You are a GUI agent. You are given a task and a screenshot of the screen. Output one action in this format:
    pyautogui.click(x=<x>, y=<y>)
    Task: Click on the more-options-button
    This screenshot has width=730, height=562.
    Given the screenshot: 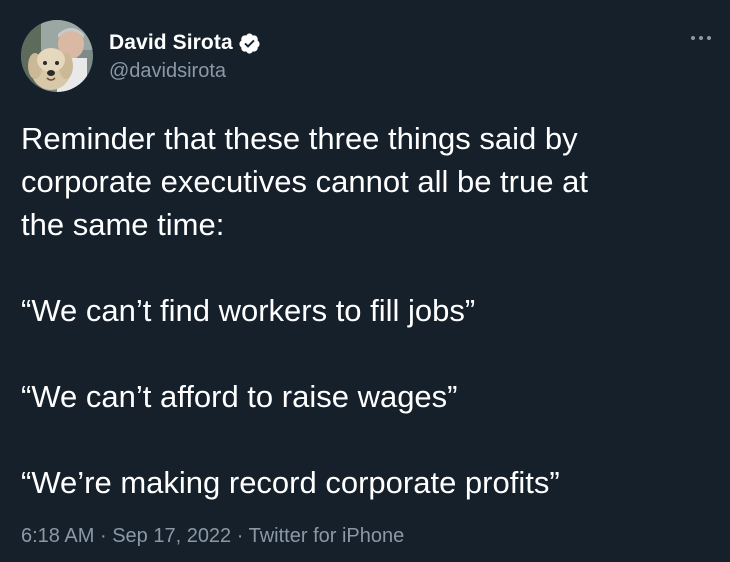 What is the action you would take?
    pyautogui.click(x=701, y=38)
    